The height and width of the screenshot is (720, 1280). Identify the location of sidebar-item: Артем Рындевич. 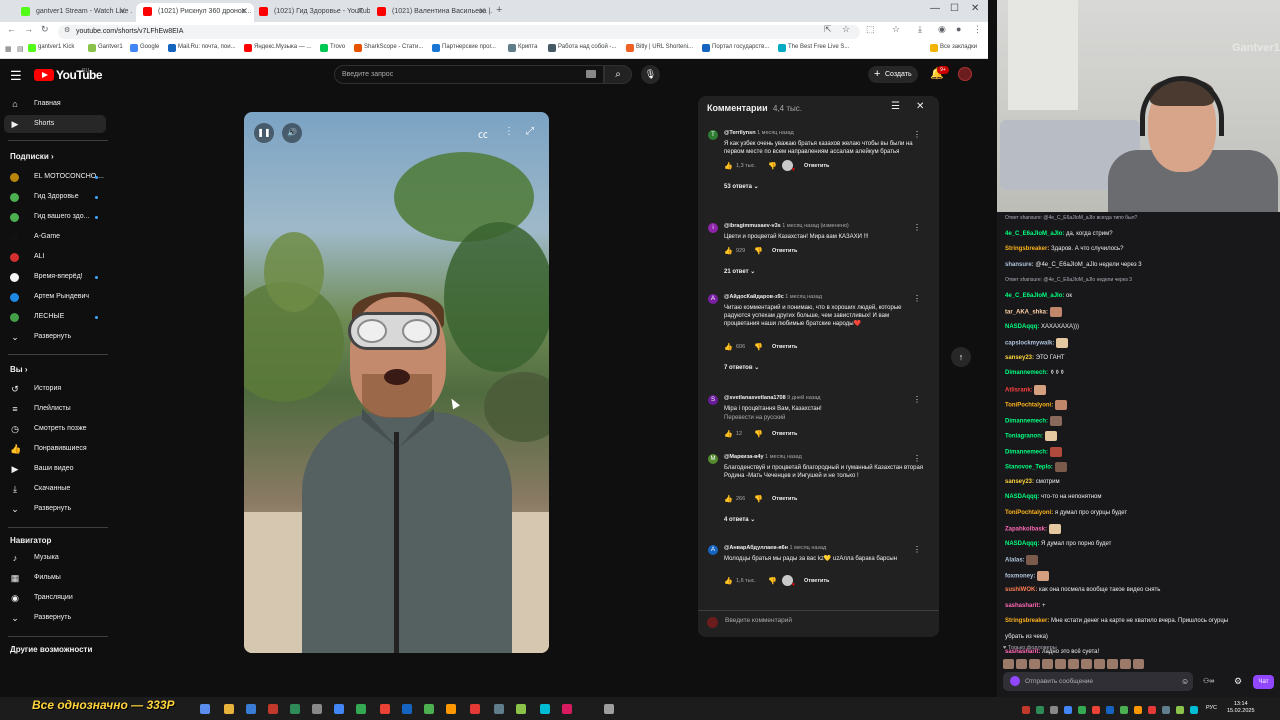
(54, 297).